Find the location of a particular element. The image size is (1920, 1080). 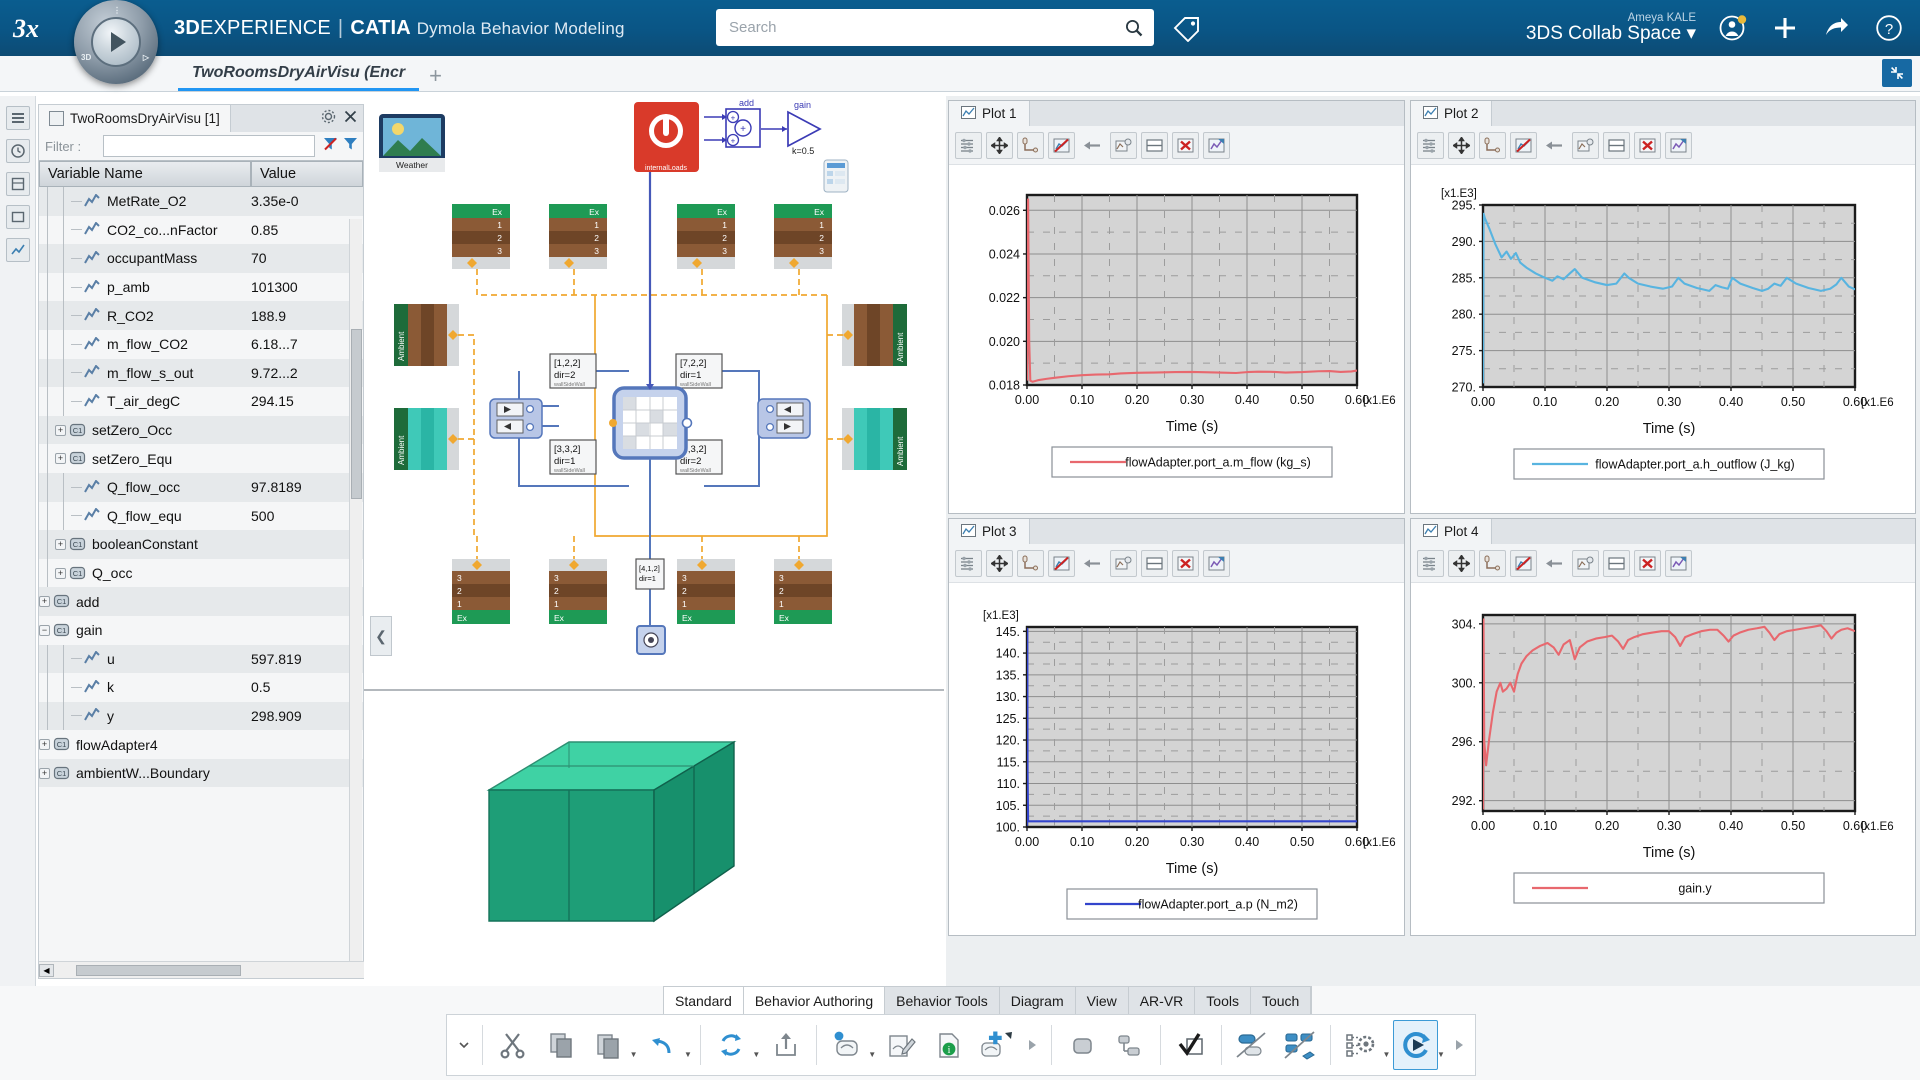

disconnect-icon is located at coordinates (1252, 1045).